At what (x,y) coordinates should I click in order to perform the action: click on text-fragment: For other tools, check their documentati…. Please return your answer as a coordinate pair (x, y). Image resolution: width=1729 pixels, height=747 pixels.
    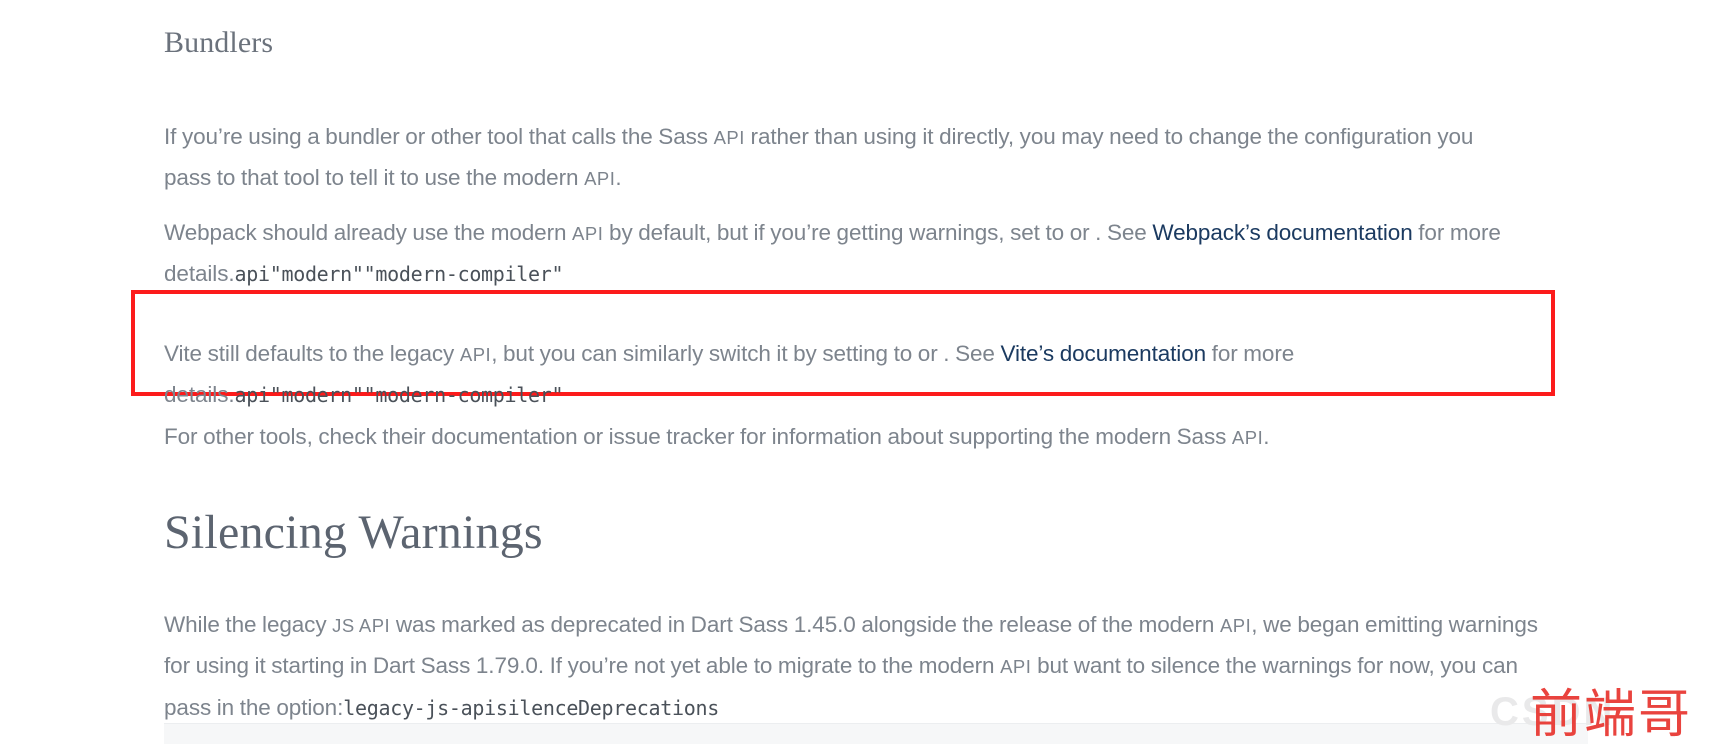
    Looking at the image, I should click on (698, 436).